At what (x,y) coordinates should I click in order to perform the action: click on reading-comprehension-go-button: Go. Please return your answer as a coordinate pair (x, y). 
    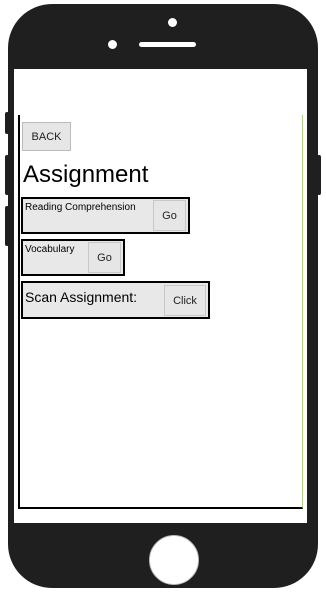
    Looking at the image, I should click on (169, 215).